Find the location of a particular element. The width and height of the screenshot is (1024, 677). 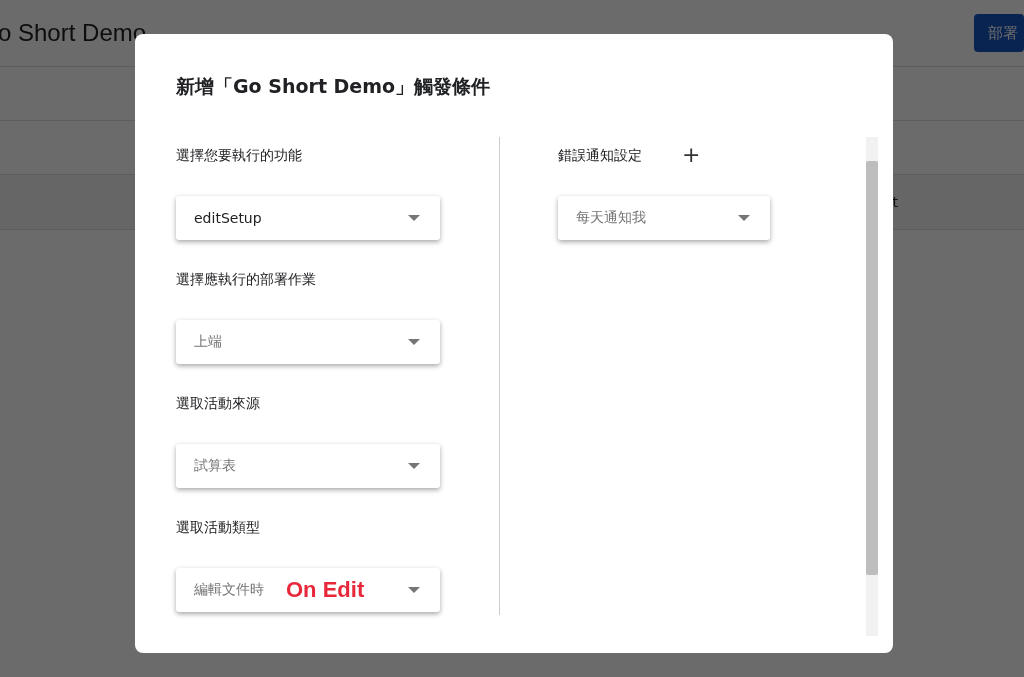

dropdown-value: editSetup is located at coordinates (228, 218).